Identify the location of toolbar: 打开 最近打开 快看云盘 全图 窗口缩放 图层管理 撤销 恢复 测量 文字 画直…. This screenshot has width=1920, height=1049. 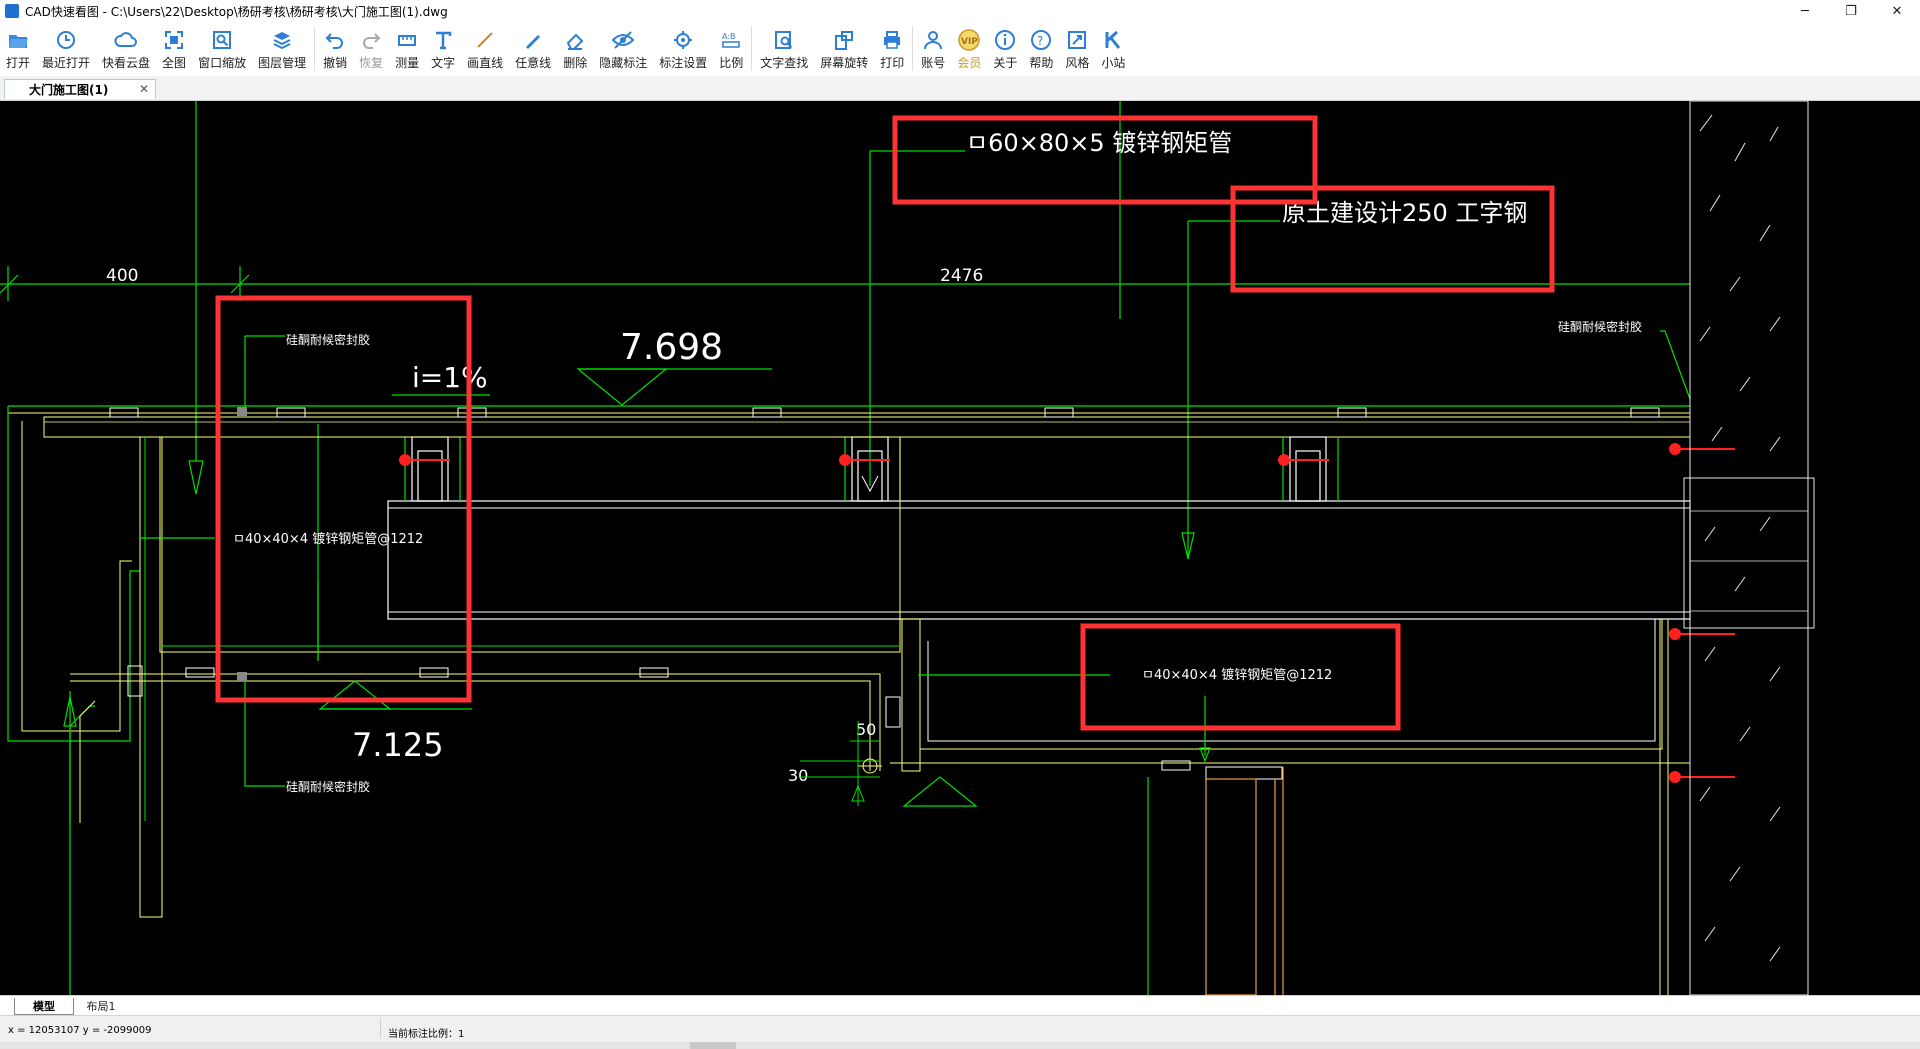
(960, 49).